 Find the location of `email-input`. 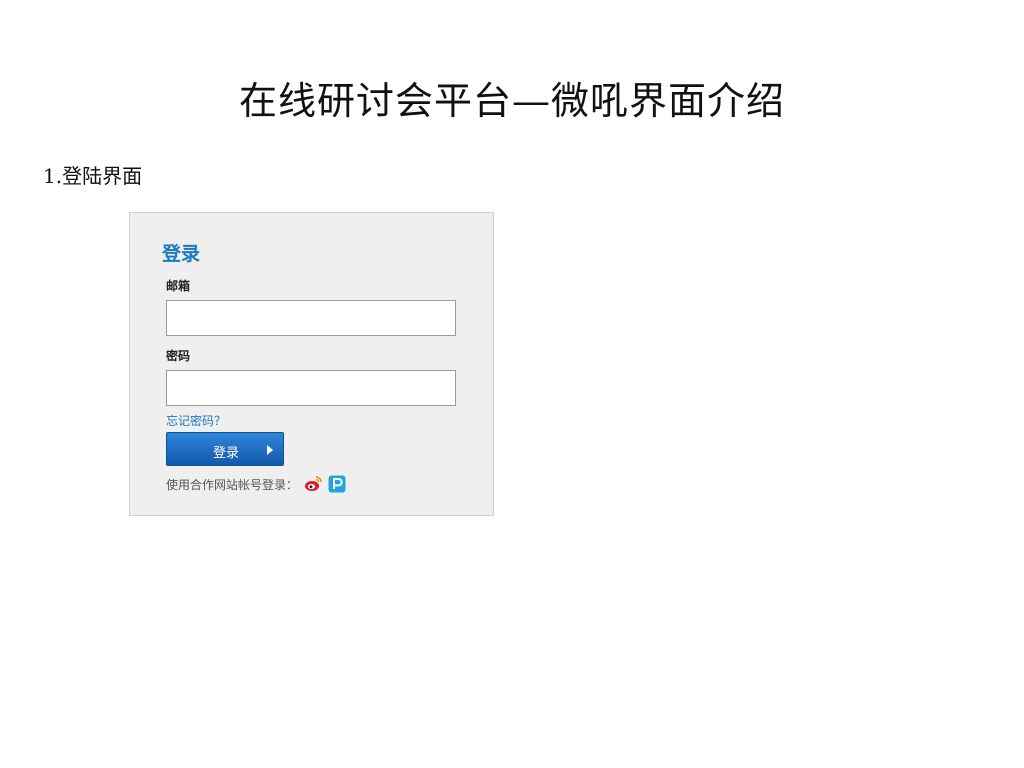

email-input is located at coordinates (311, 318).